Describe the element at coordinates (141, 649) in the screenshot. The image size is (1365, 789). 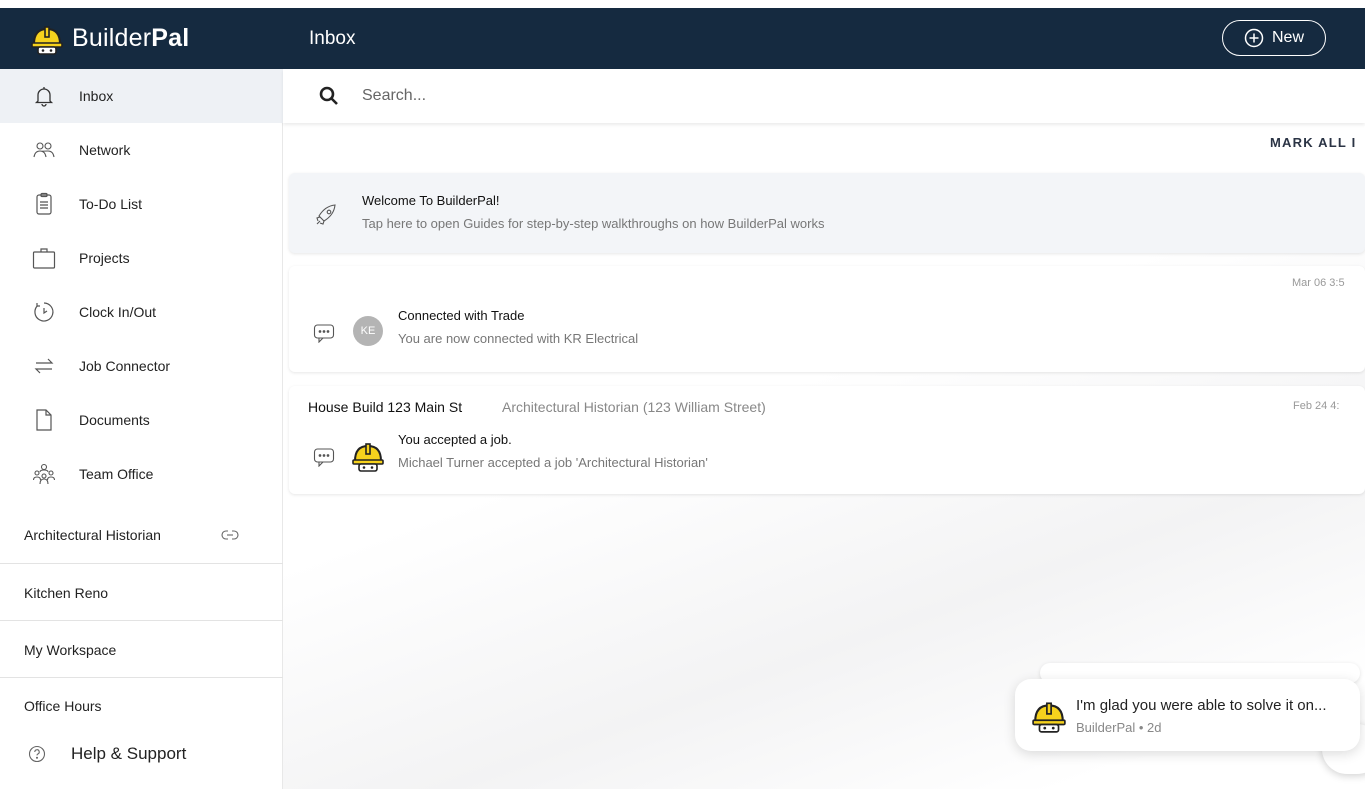
I see `workspace-my-workspace: My Workspace` at that location.